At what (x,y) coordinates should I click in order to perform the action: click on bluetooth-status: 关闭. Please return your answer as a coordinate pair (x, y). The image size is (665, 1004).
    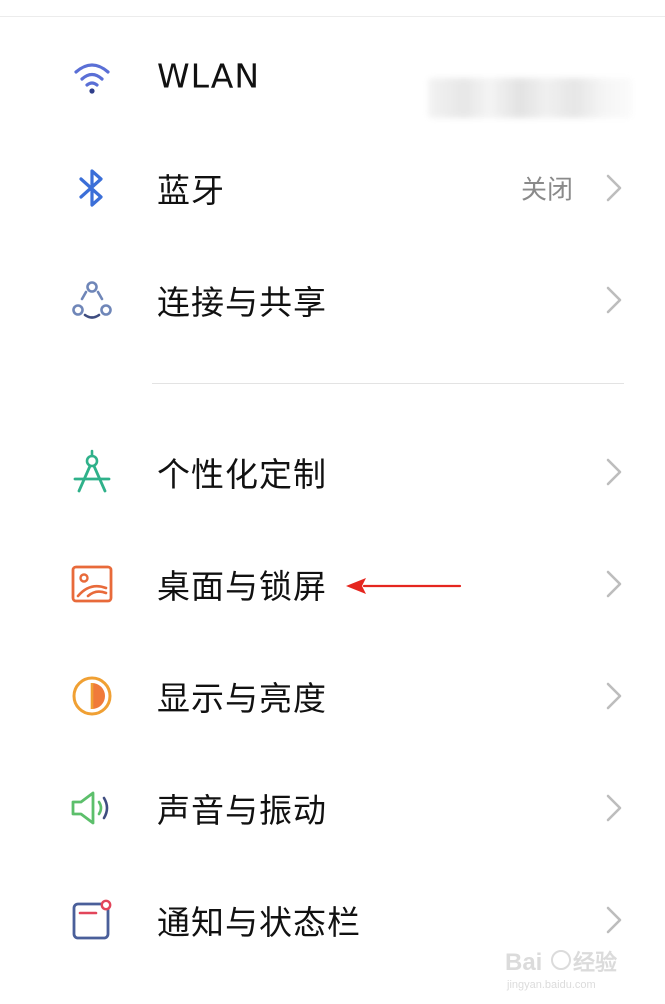
    Looking at the image, I should click on (546, 190).